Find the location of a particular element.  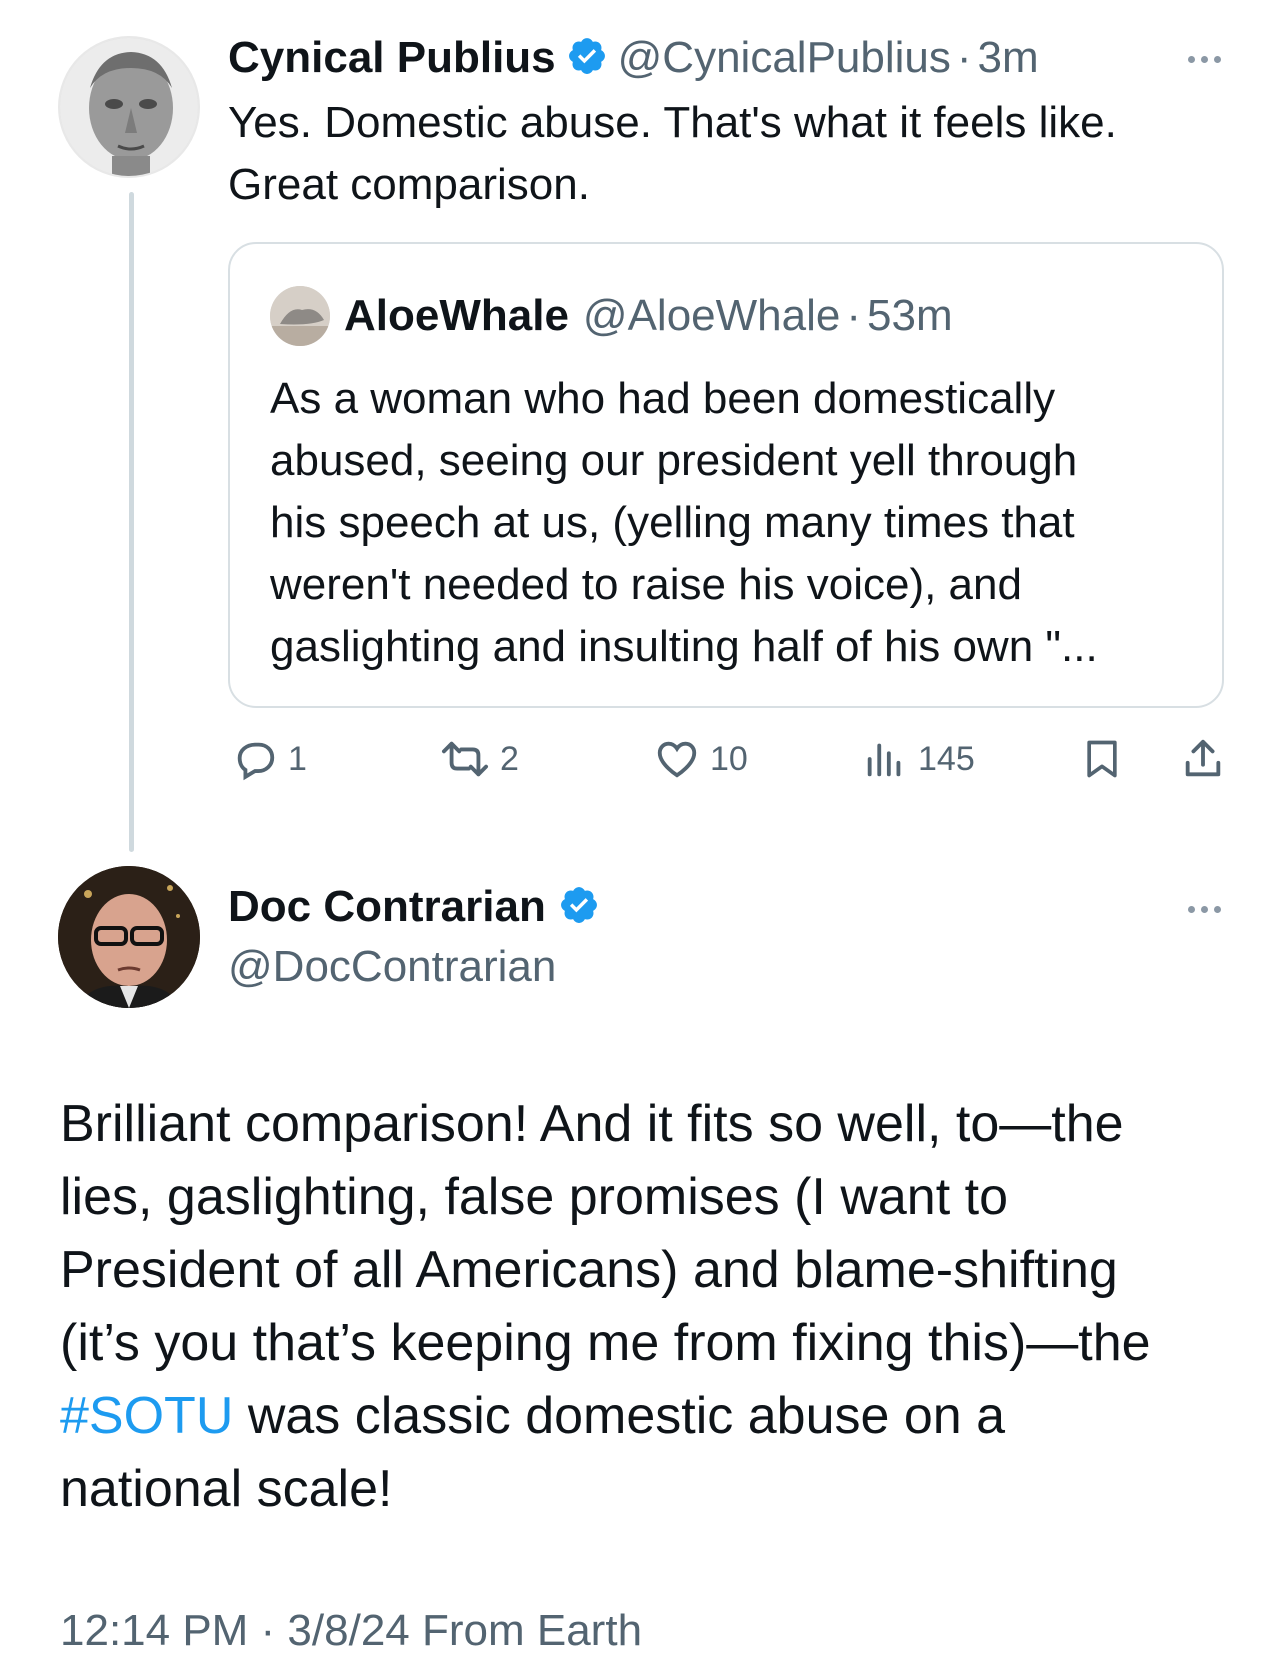

quote-time: 53m is located at coordinates (910, 315).